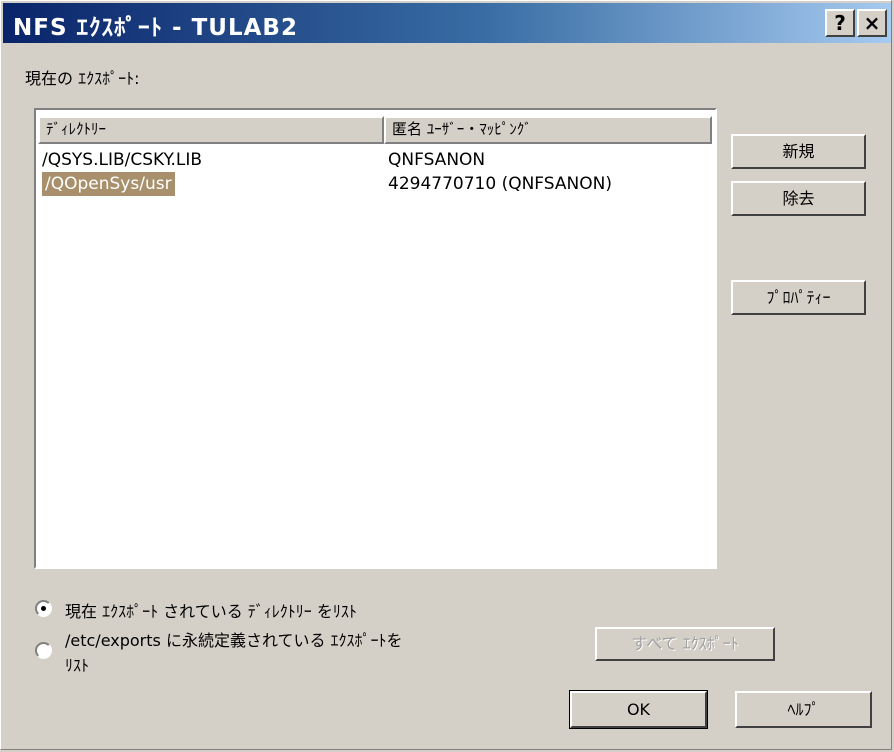 The image size is (894, 752). Describe the element at coordinates (447, 23) in the screenshot. I see `title-bar: NFS ｴｸｽﾎﾟｰﾄ - TULAB2 ? ×` at that location.